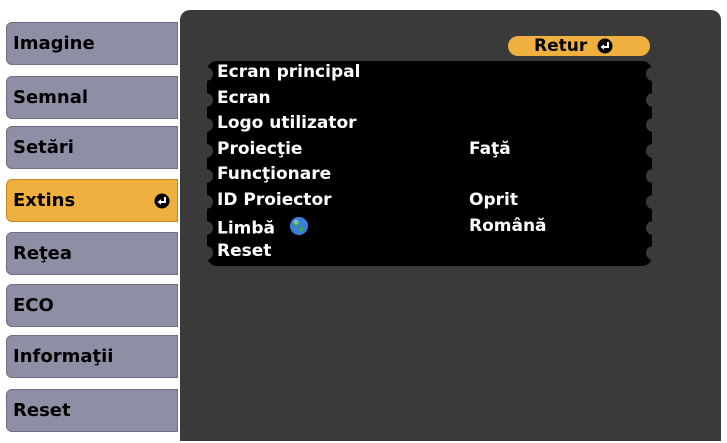 The width and height of the screenshot is (727, 443). I want to click on tab-label: Semnal, so click(51, 97).